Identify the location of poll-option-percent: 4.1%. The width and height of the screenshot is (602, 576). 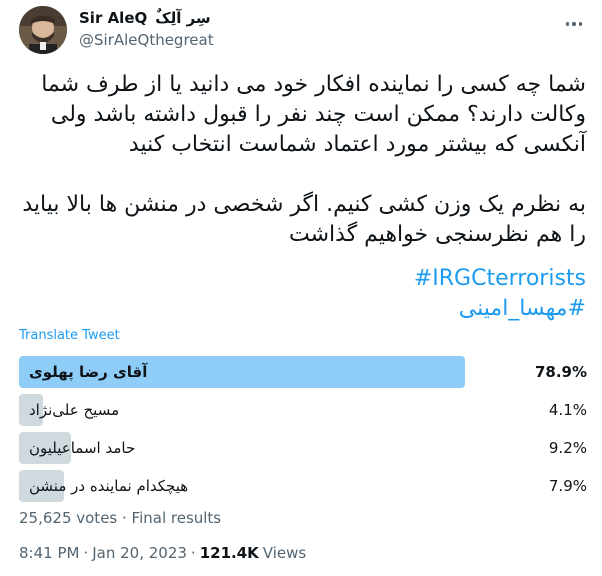
(567, 410).